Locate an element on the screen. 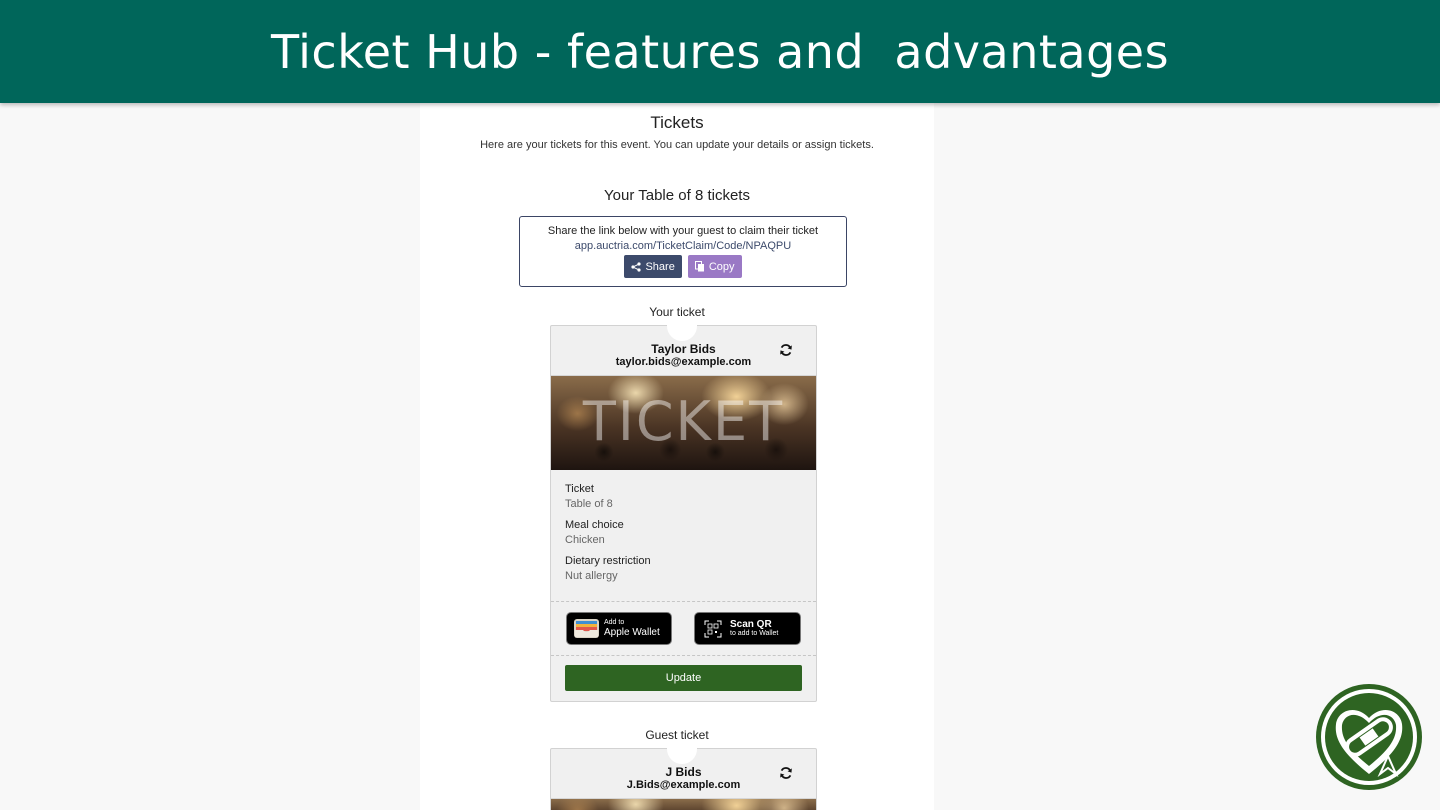 The image size is (1440, 810). header-banner: Ticket Hub - features and advantages is located at coordinates (720, 51).